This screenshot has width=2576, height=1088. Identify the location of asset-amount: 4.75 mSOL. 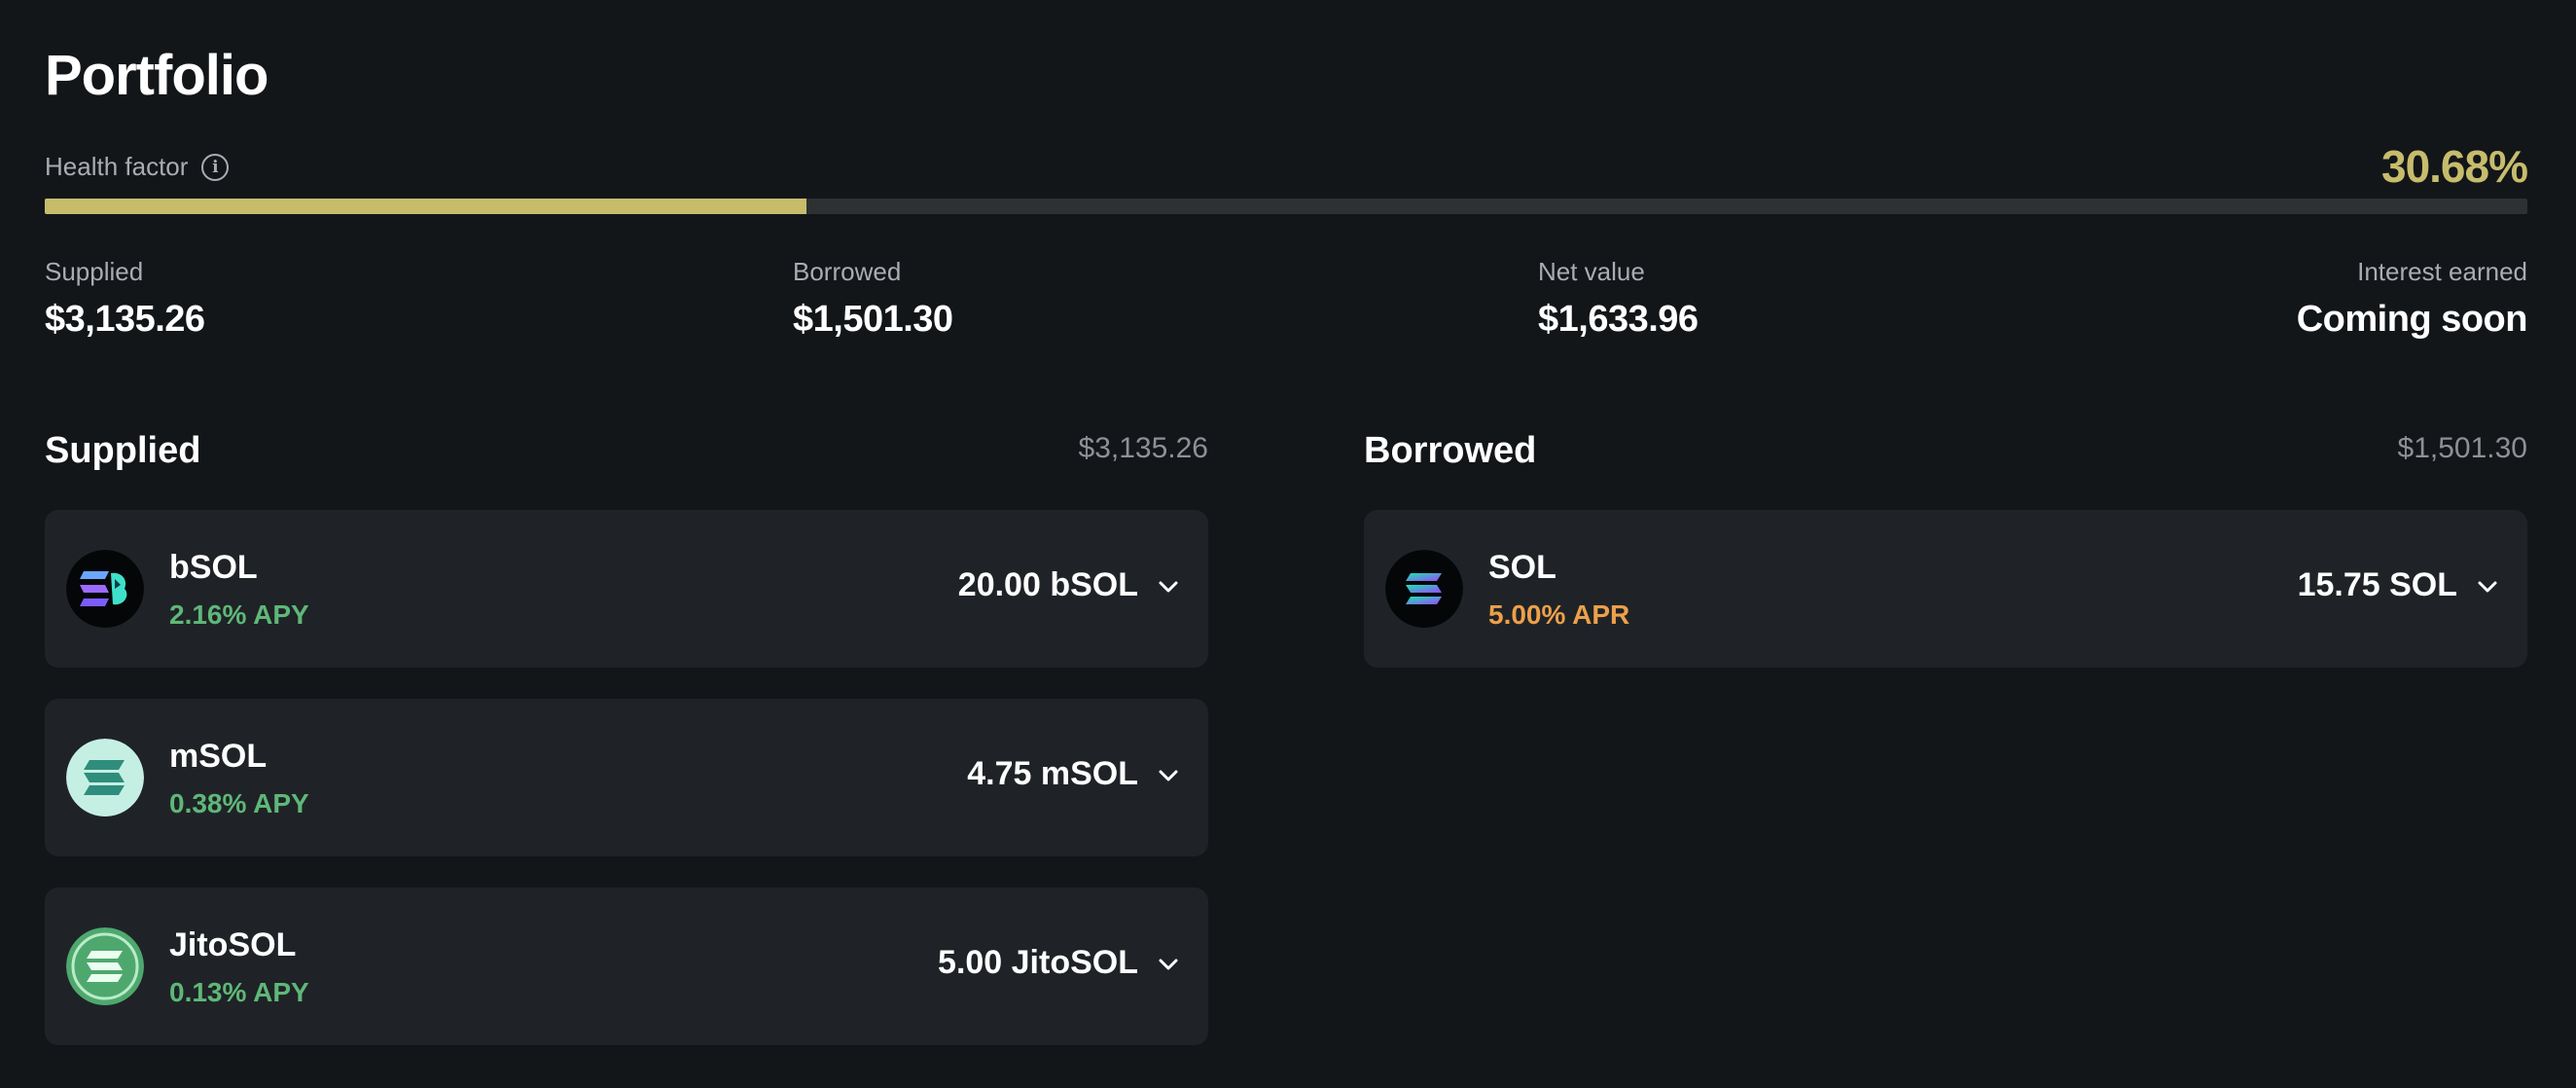
(1052, 773).